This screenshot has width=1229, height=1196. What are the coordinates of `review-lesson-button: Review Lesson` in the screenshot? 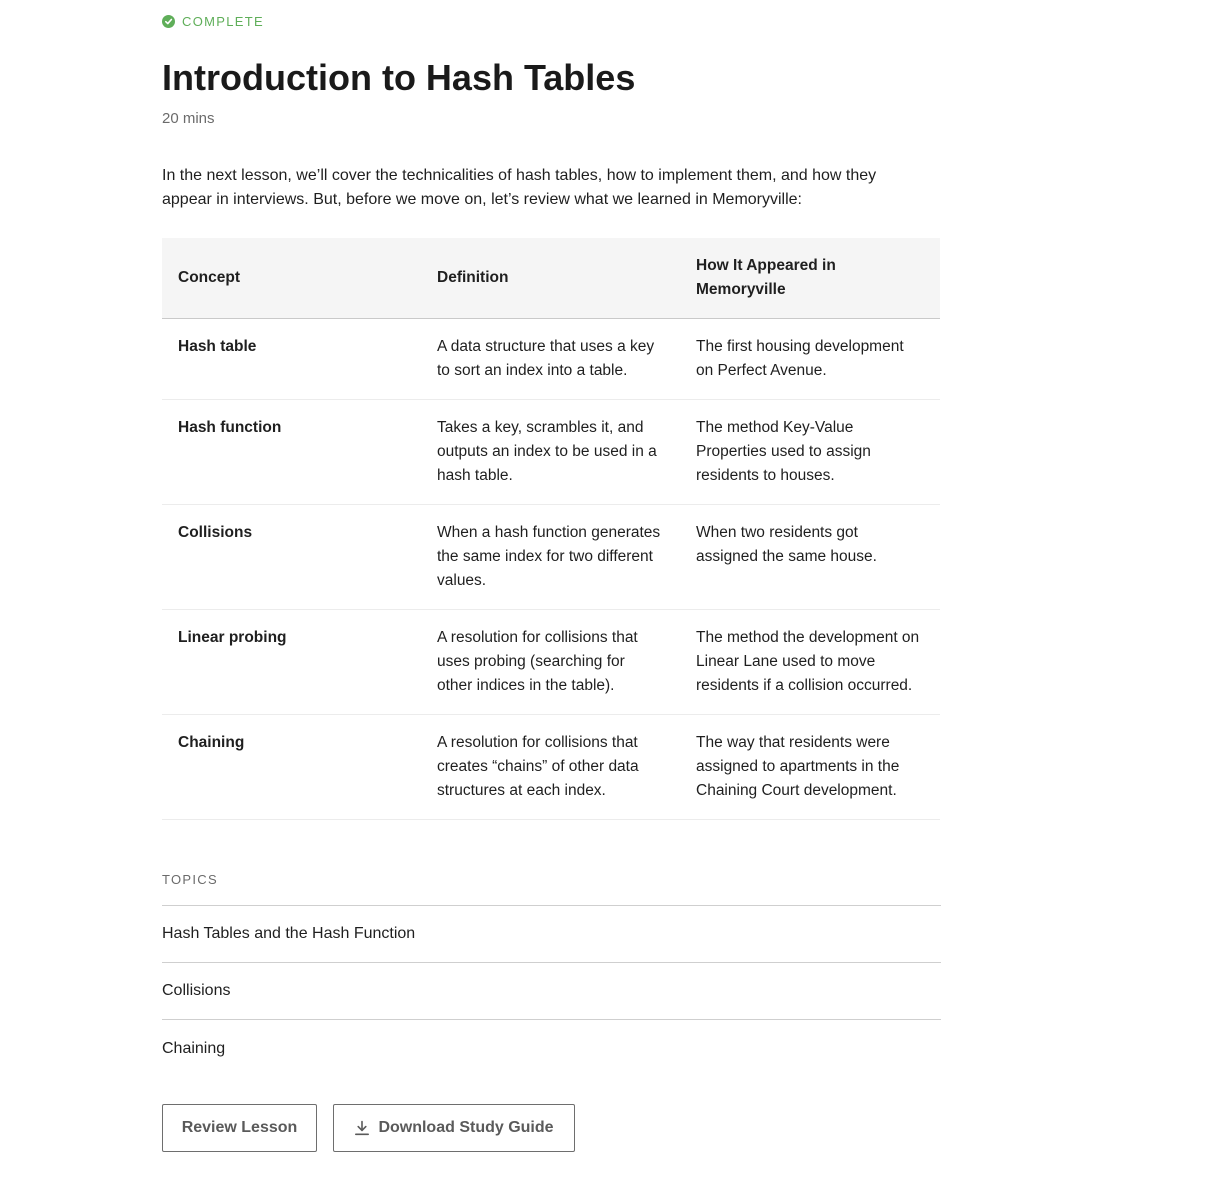 It's located at (239, 1128).